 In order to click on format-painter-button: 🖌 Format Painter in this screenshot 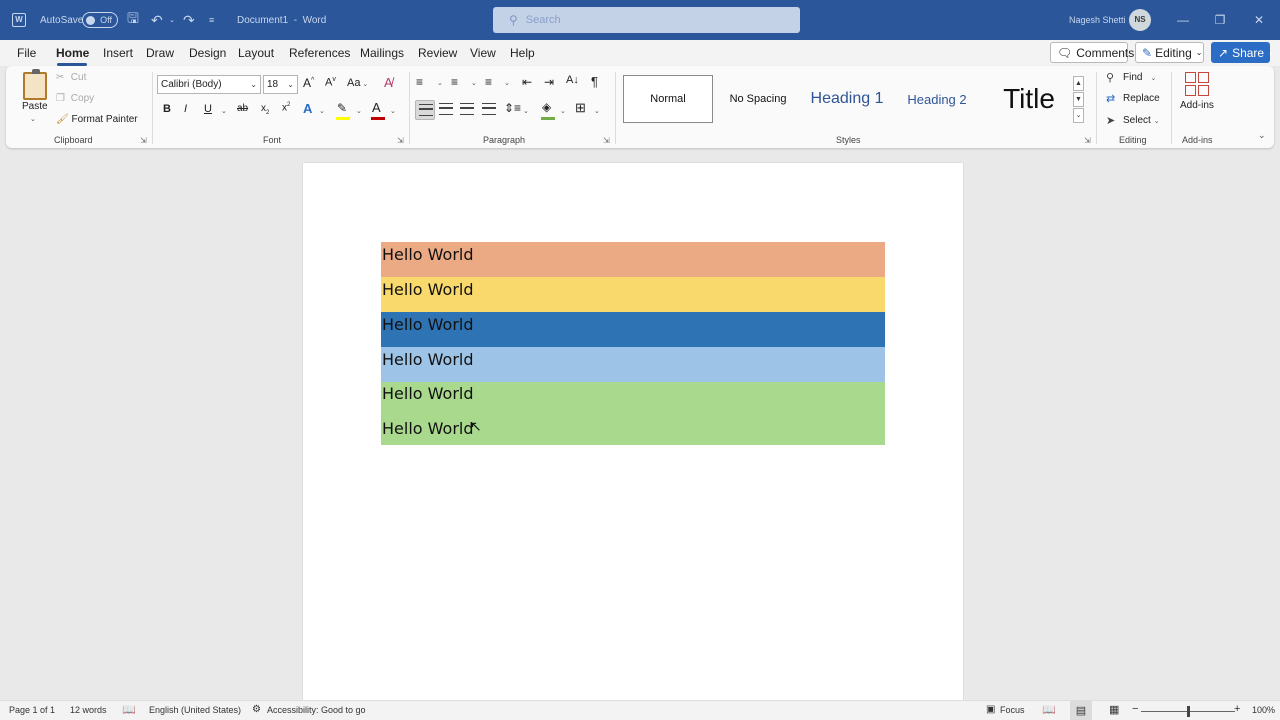, I will do `click(97, 119)`.